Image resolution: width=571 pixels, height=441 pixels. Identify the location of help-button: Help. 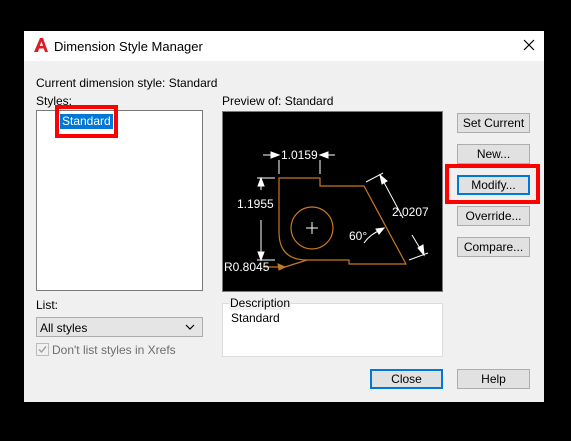
(493, 379).